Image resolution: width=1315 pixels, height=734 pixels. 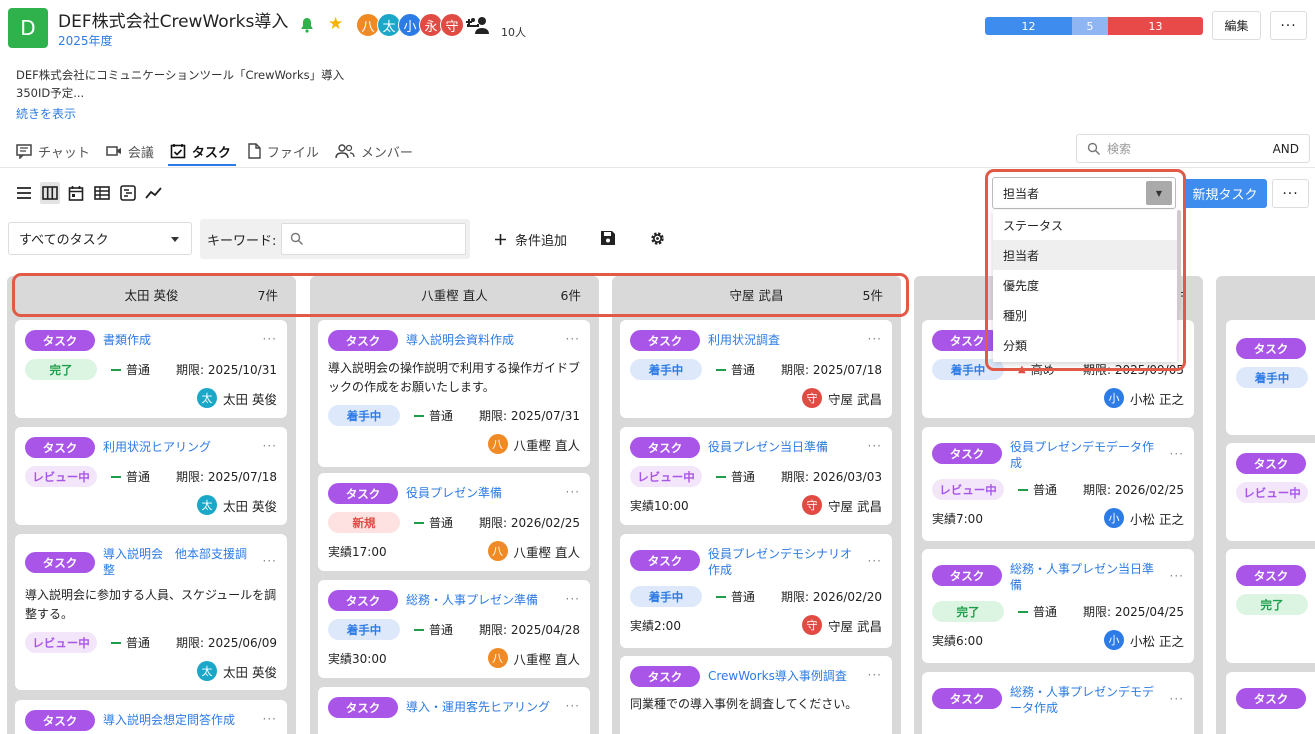 I want to click on task-card: タスク 利用状況調査 ··· 着手中 普通 期限: 2025/07/18 守守屋 武昌, so click(x=756, y=369).